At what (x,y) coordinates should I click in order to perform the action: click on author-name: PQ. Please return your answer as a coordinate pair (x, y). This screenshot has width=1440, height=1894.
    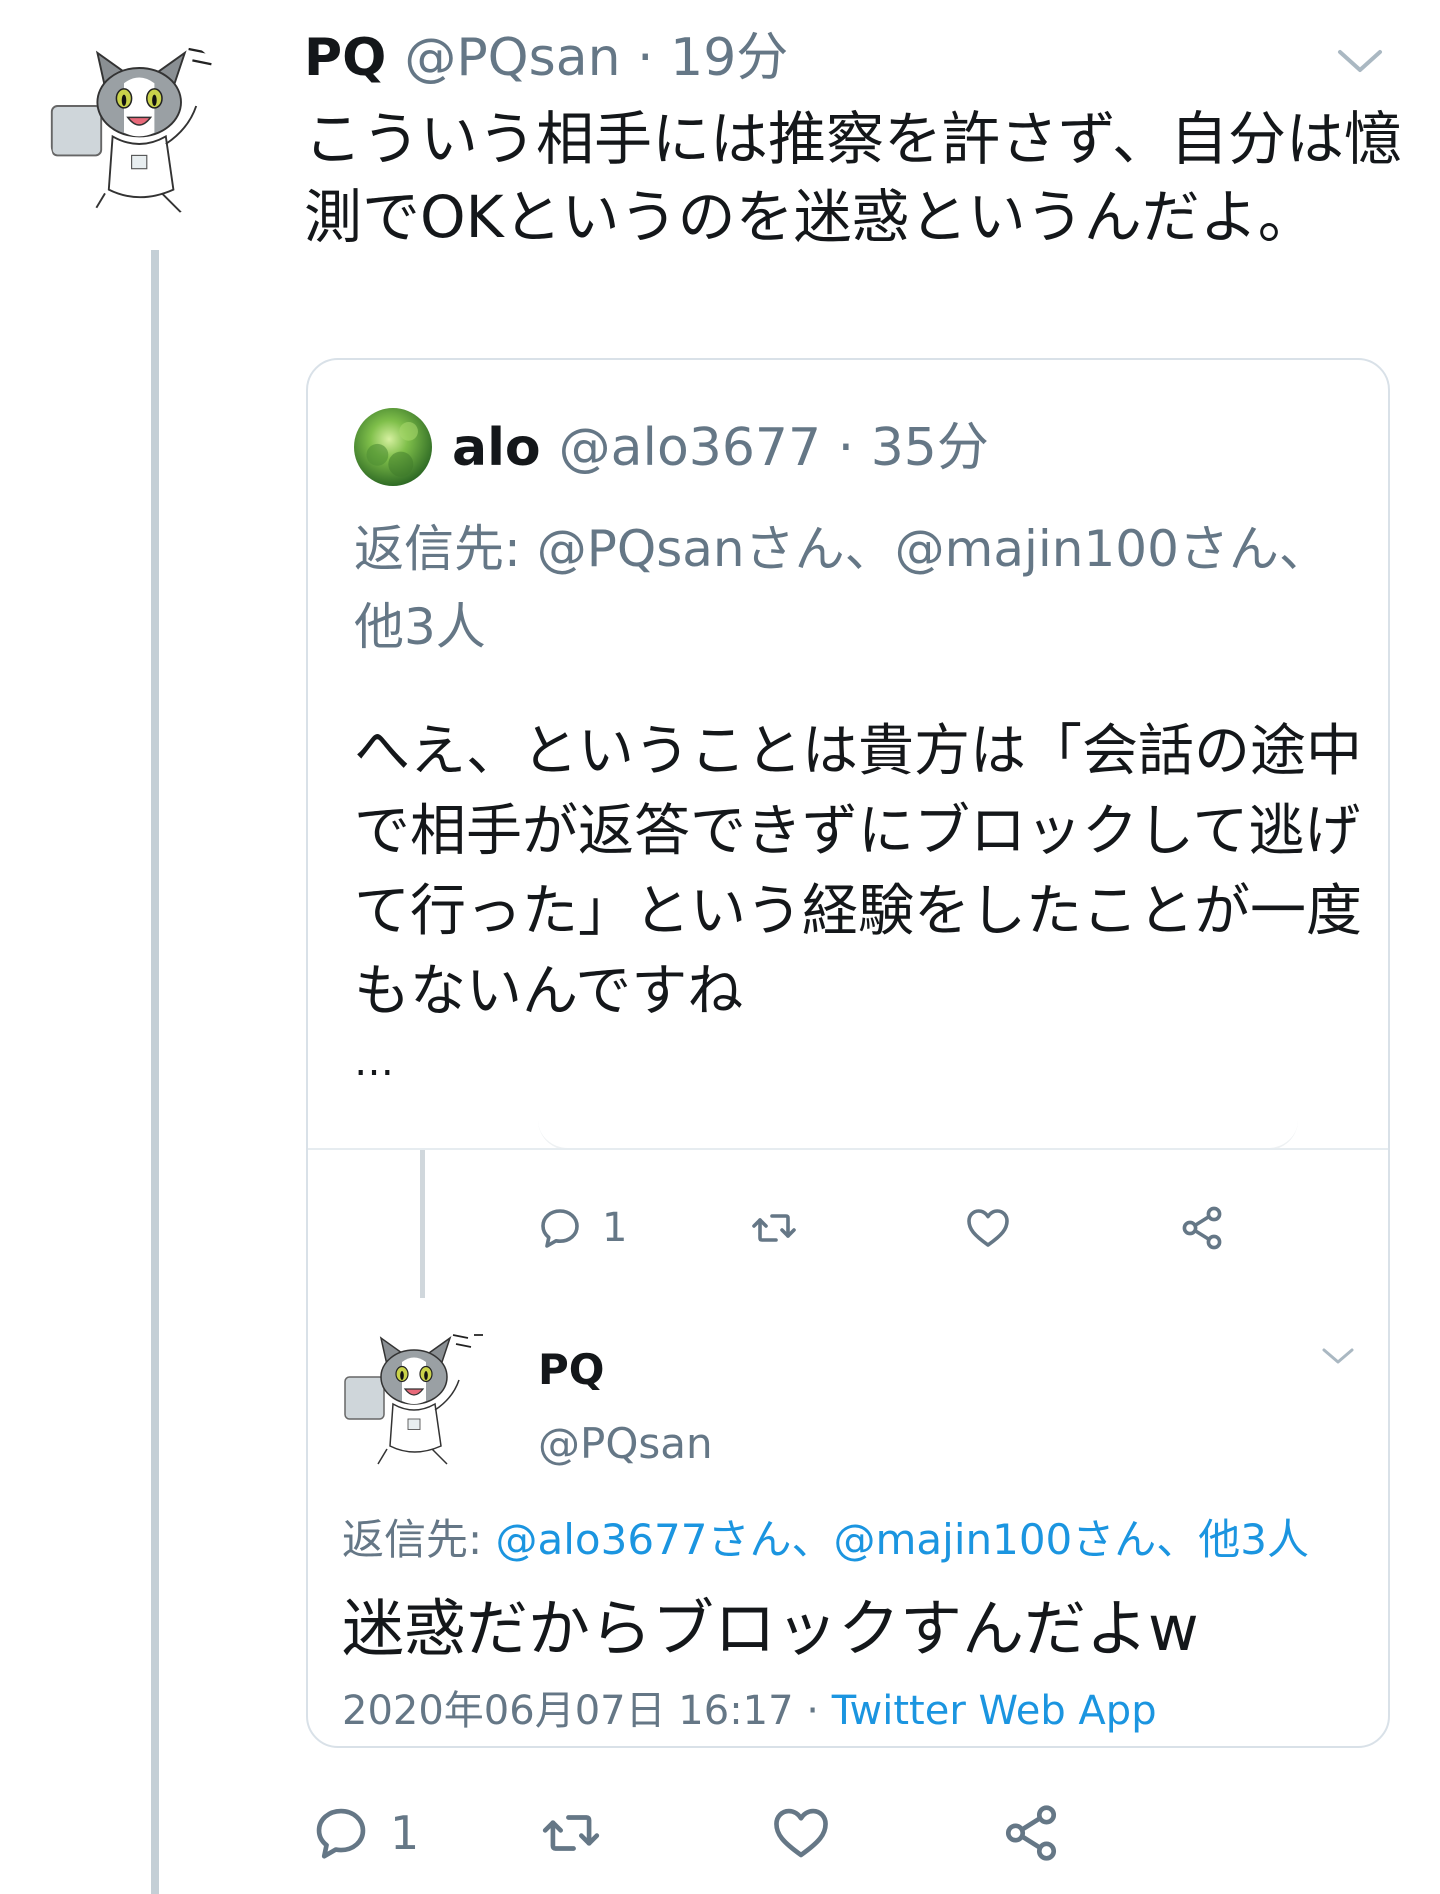
    Looking at the image, I should click on (345, 58).